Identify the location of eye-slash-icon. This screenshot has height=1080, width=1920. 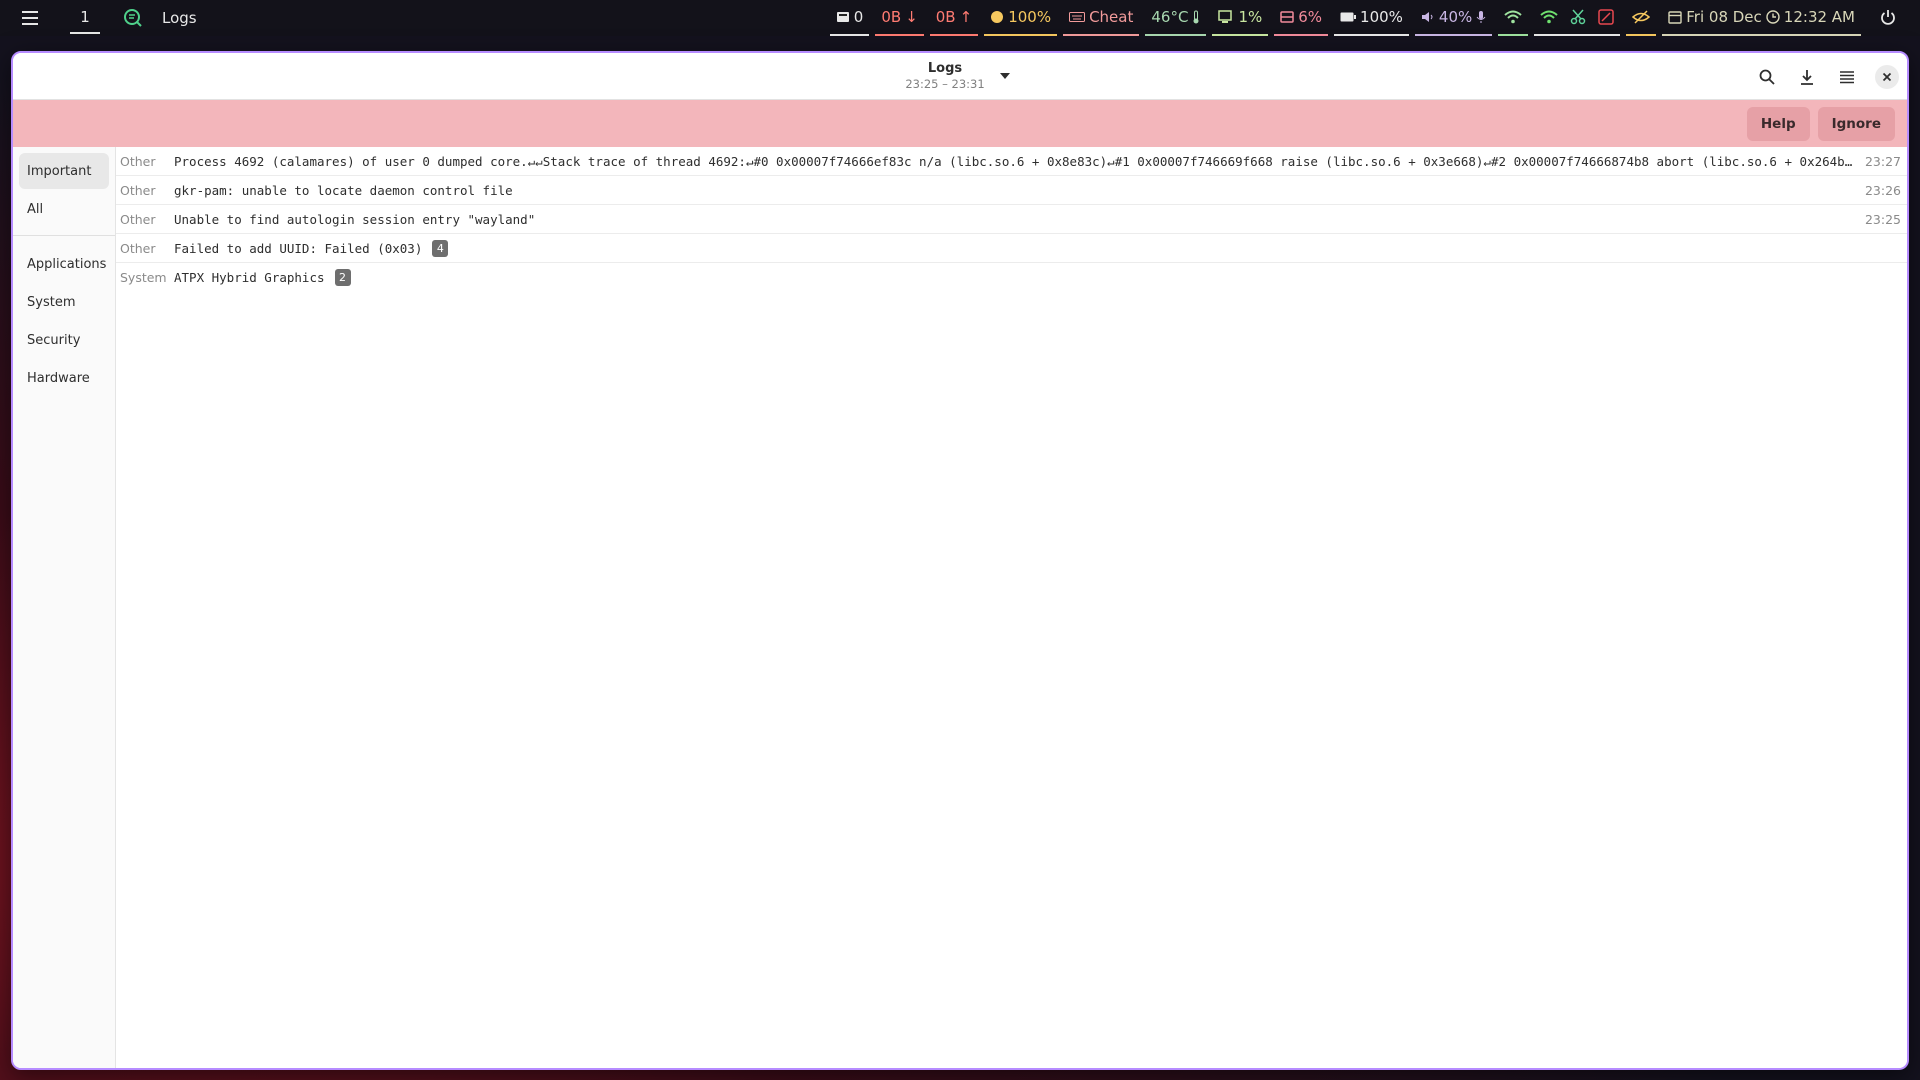
(1641, 17).